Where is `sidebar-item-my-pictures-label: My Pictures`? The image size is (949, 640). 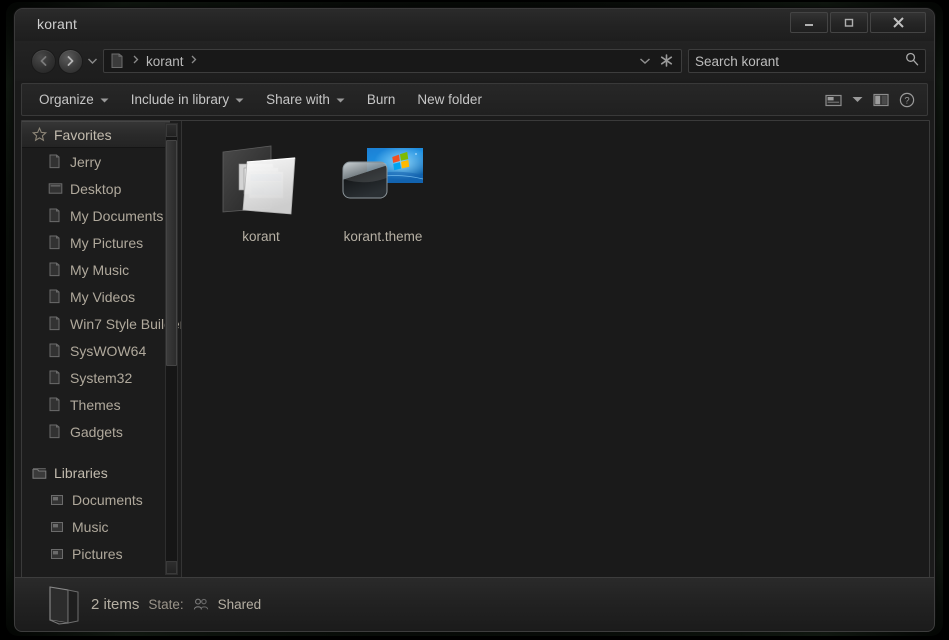
sidebar-item-my-pictures-label: My Pictures is located at coordinates (107, 242).